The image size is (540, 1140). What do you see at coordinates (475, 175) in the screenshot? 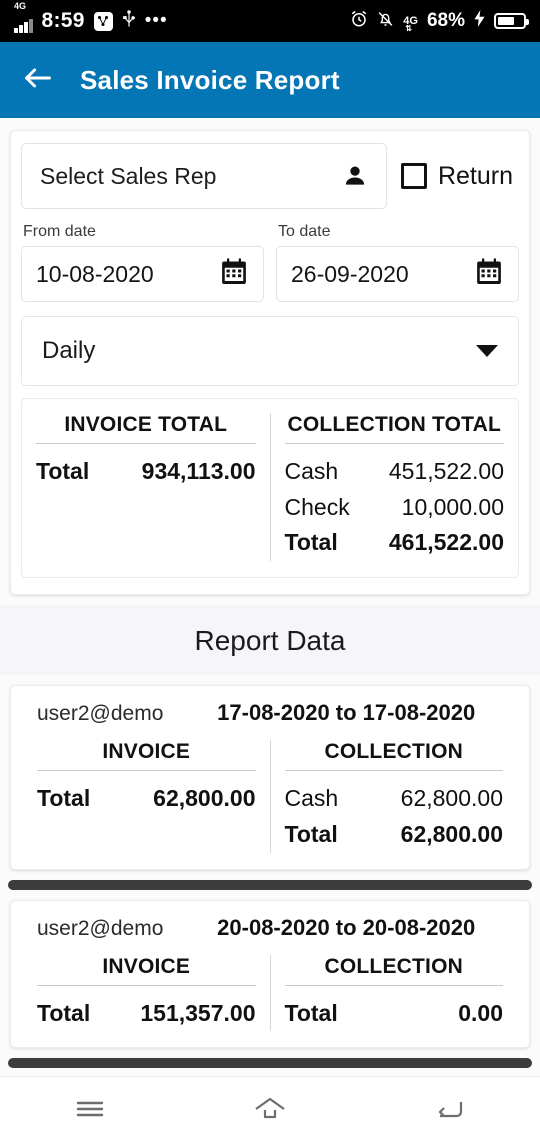
I see `return-label: Return` at bounding box center [475, 175].